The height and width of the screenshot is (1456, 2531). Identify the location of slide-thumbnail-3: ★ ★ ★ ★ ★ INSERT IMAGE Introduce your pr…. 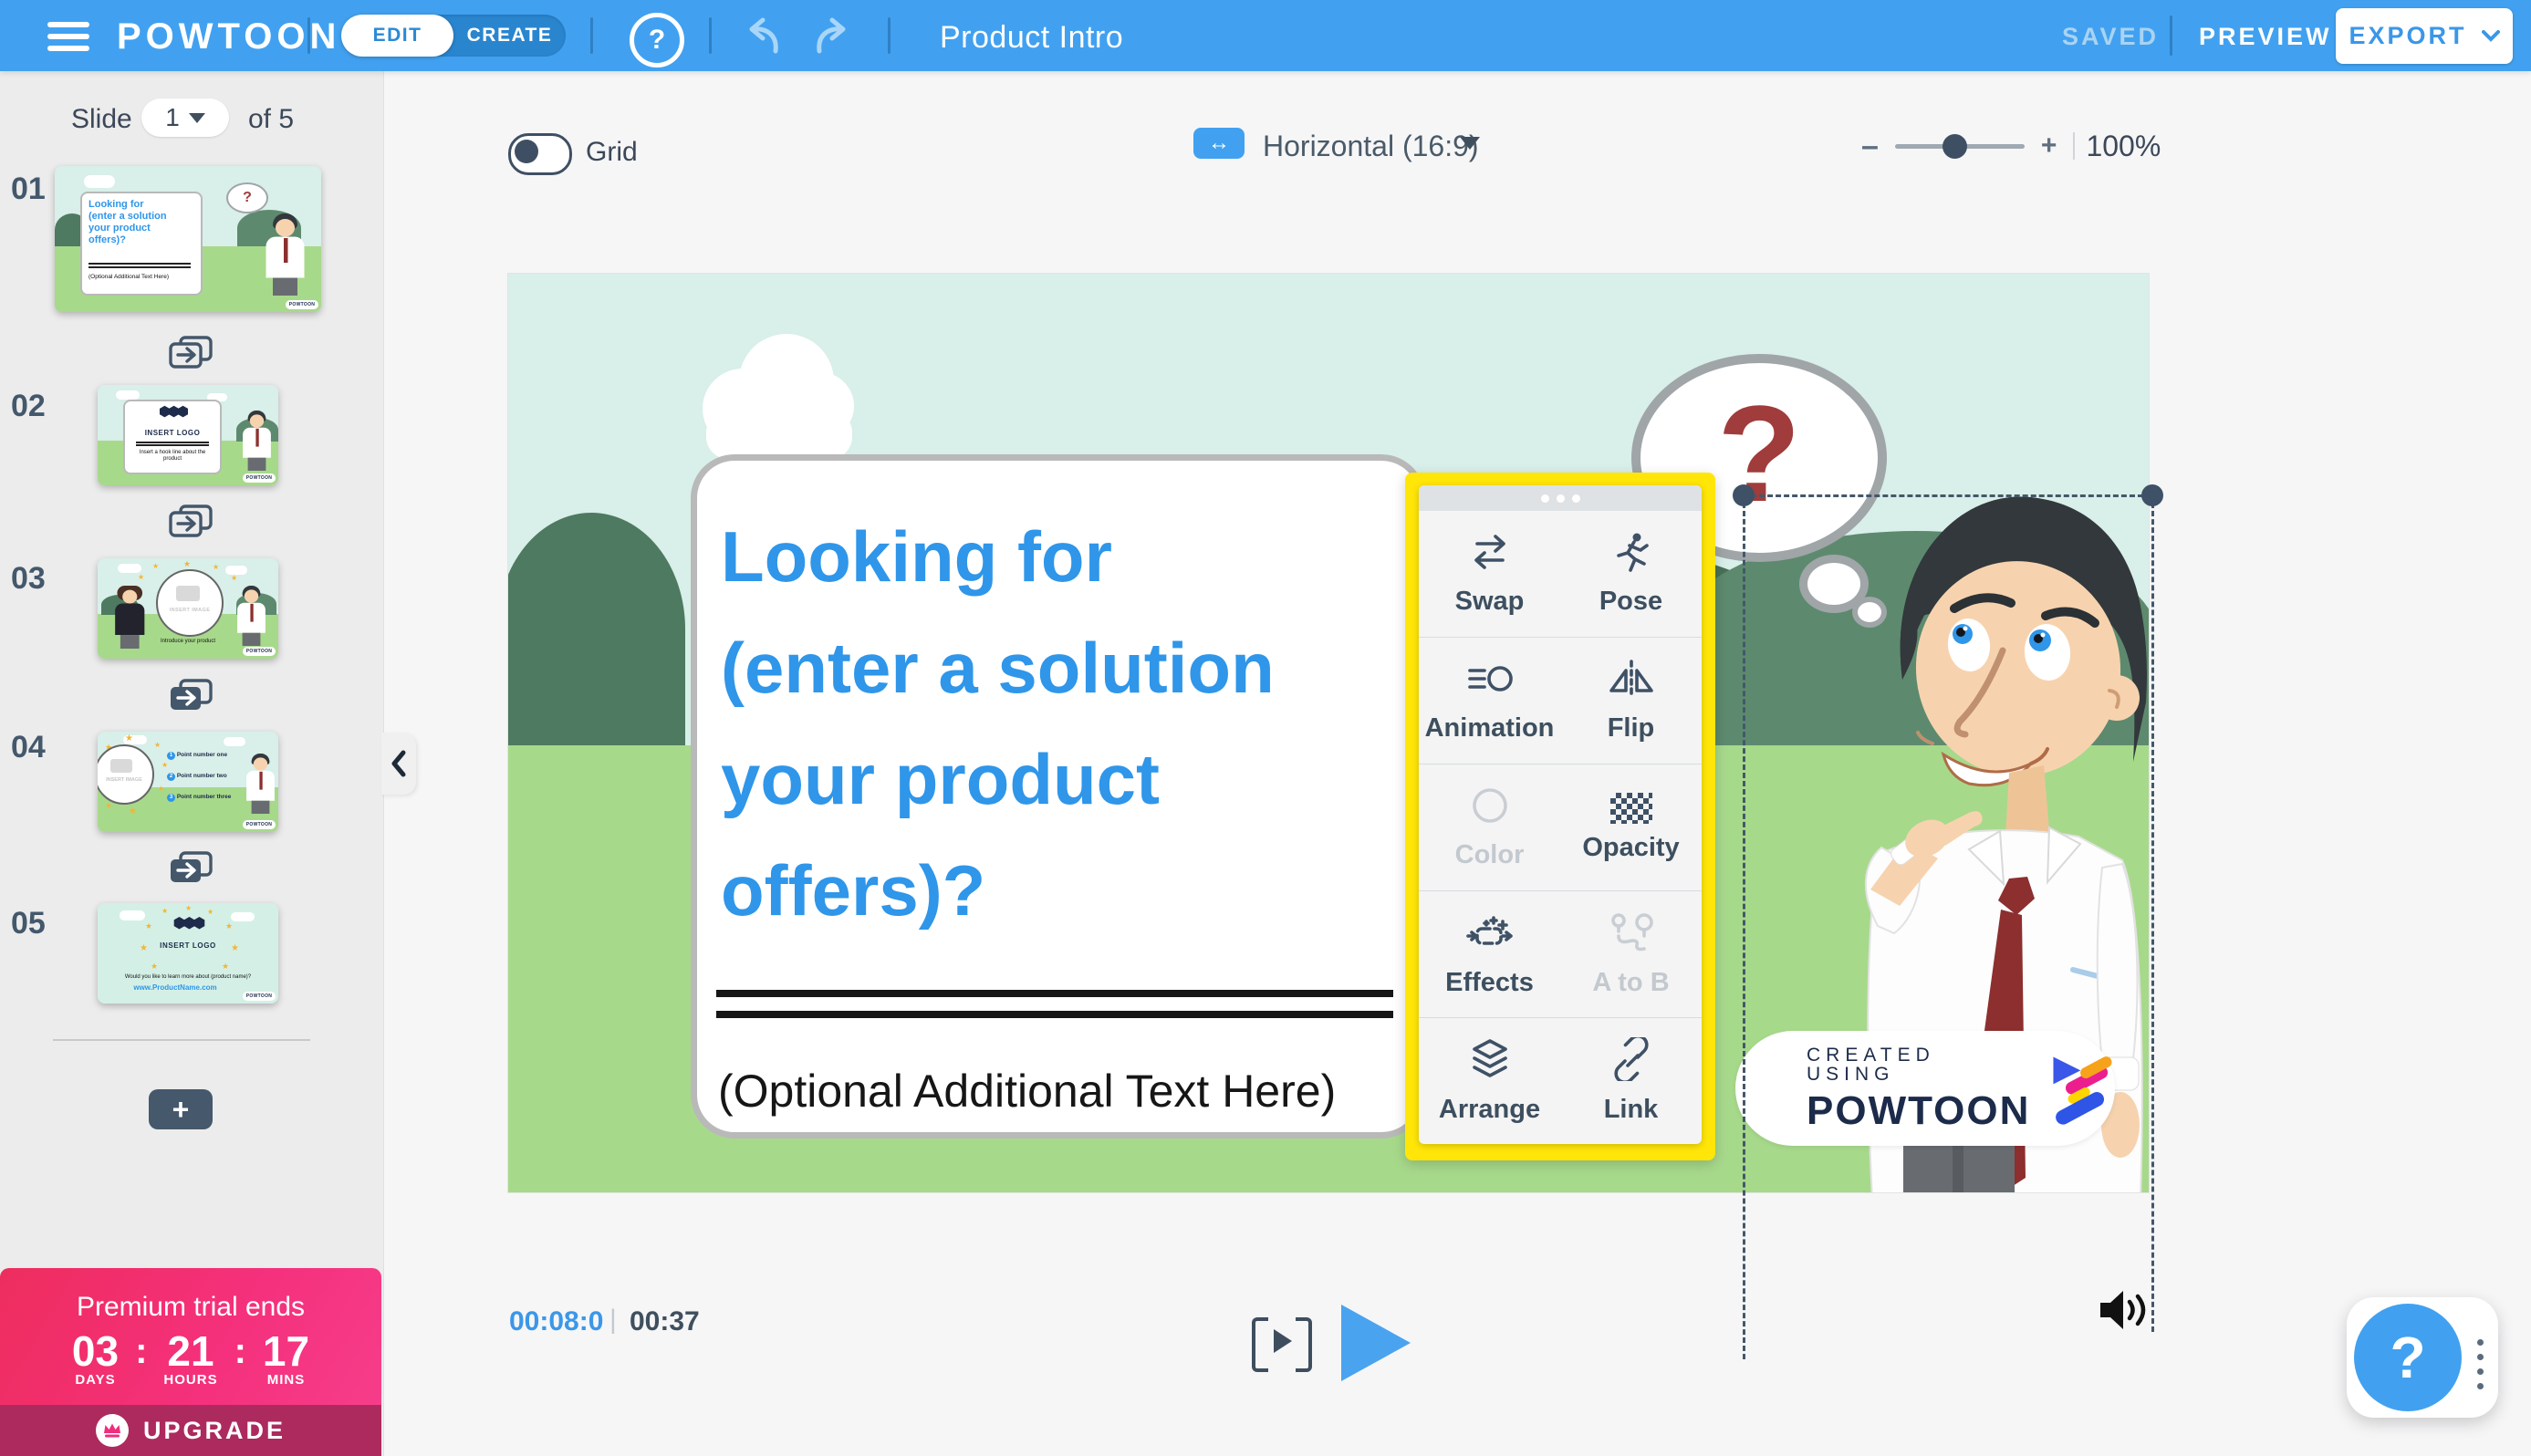
(188, 608).